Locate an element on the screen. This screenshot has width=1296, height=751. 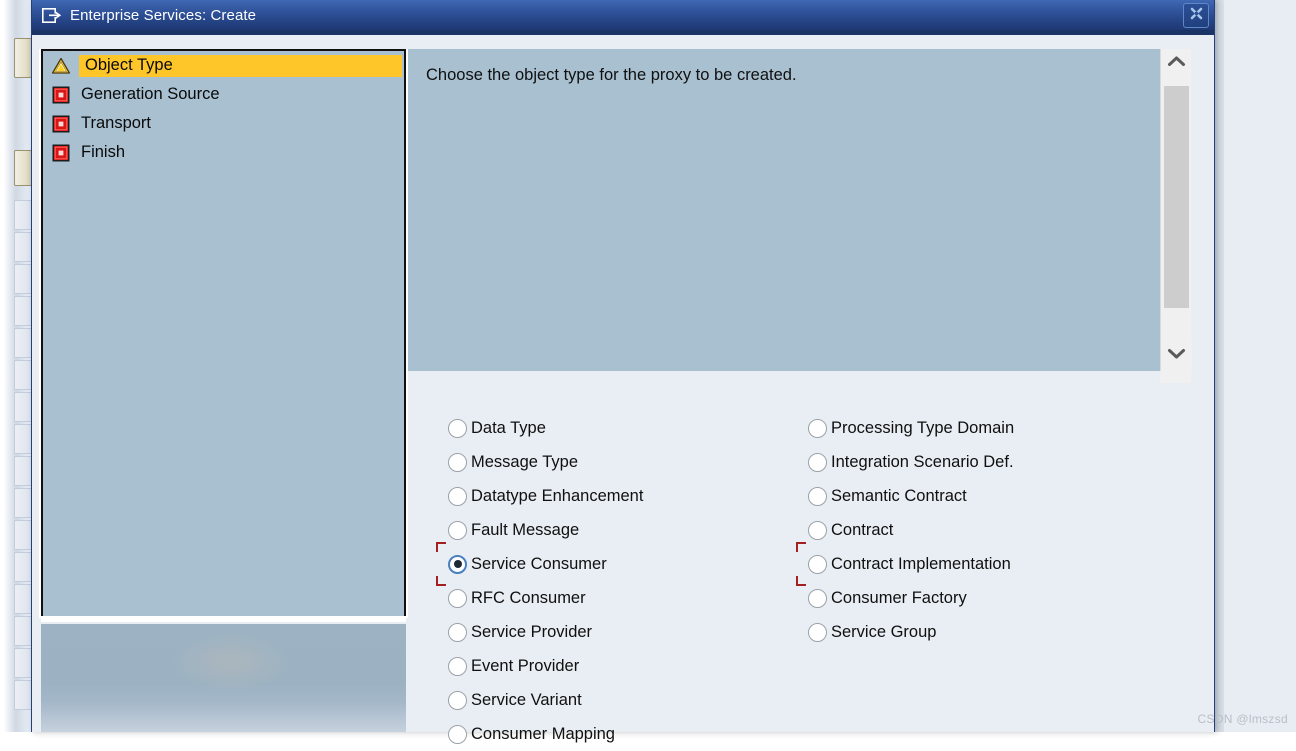
radio-option-service-consumer: Service Consumer is located at coordinates (545, 564).